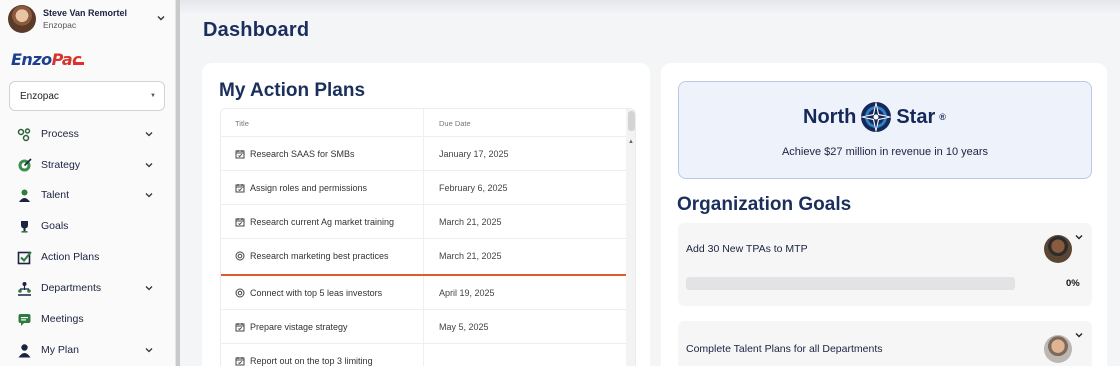 The image size is (1120, 366). I want to click on action-plans-title: My Action Plans, so click(292, 90).